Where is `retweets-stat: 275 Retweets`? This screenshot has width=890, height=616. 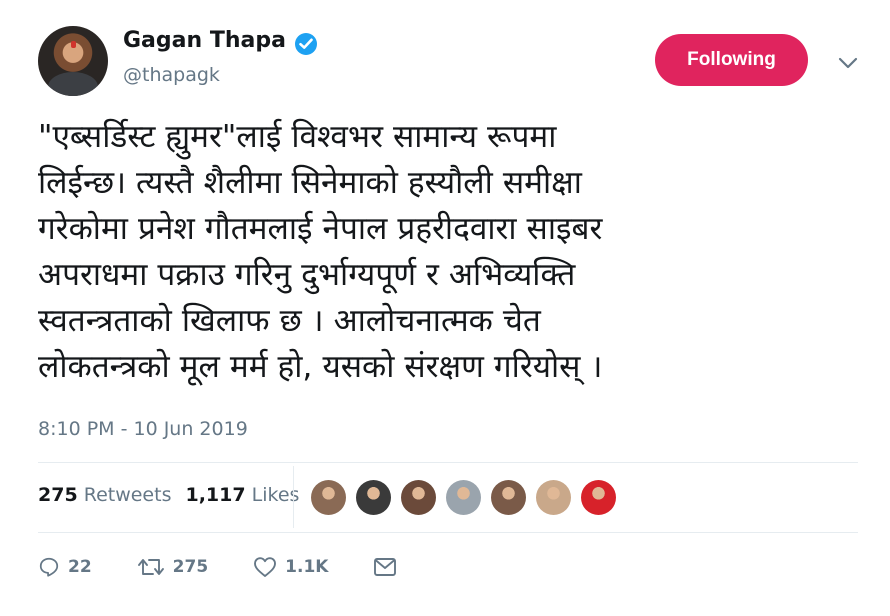
retweets-stat: 275 Retweets is located at coordinates (104, 495).